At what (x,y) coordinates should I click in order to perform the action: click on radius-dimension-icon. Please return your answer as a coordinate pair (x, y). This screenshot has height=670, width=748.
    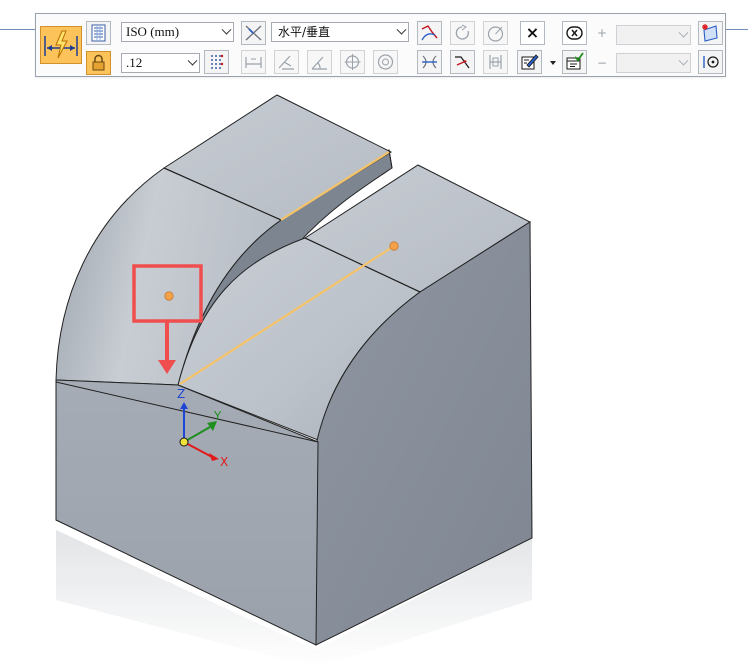
    Looking at the image, I should click on (385, 62).